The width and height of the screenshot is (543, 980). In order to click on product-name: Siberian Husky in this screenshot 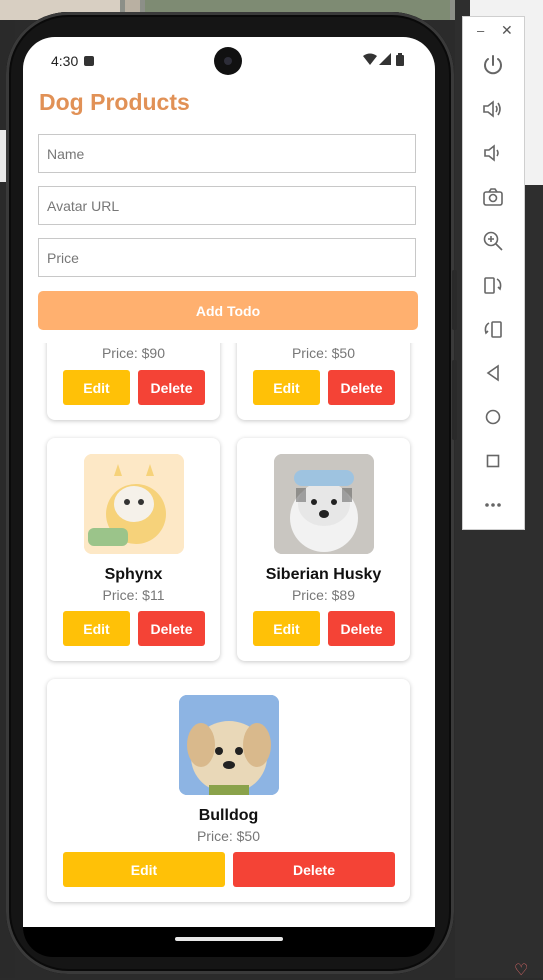, I will do `click(323, 574)`.